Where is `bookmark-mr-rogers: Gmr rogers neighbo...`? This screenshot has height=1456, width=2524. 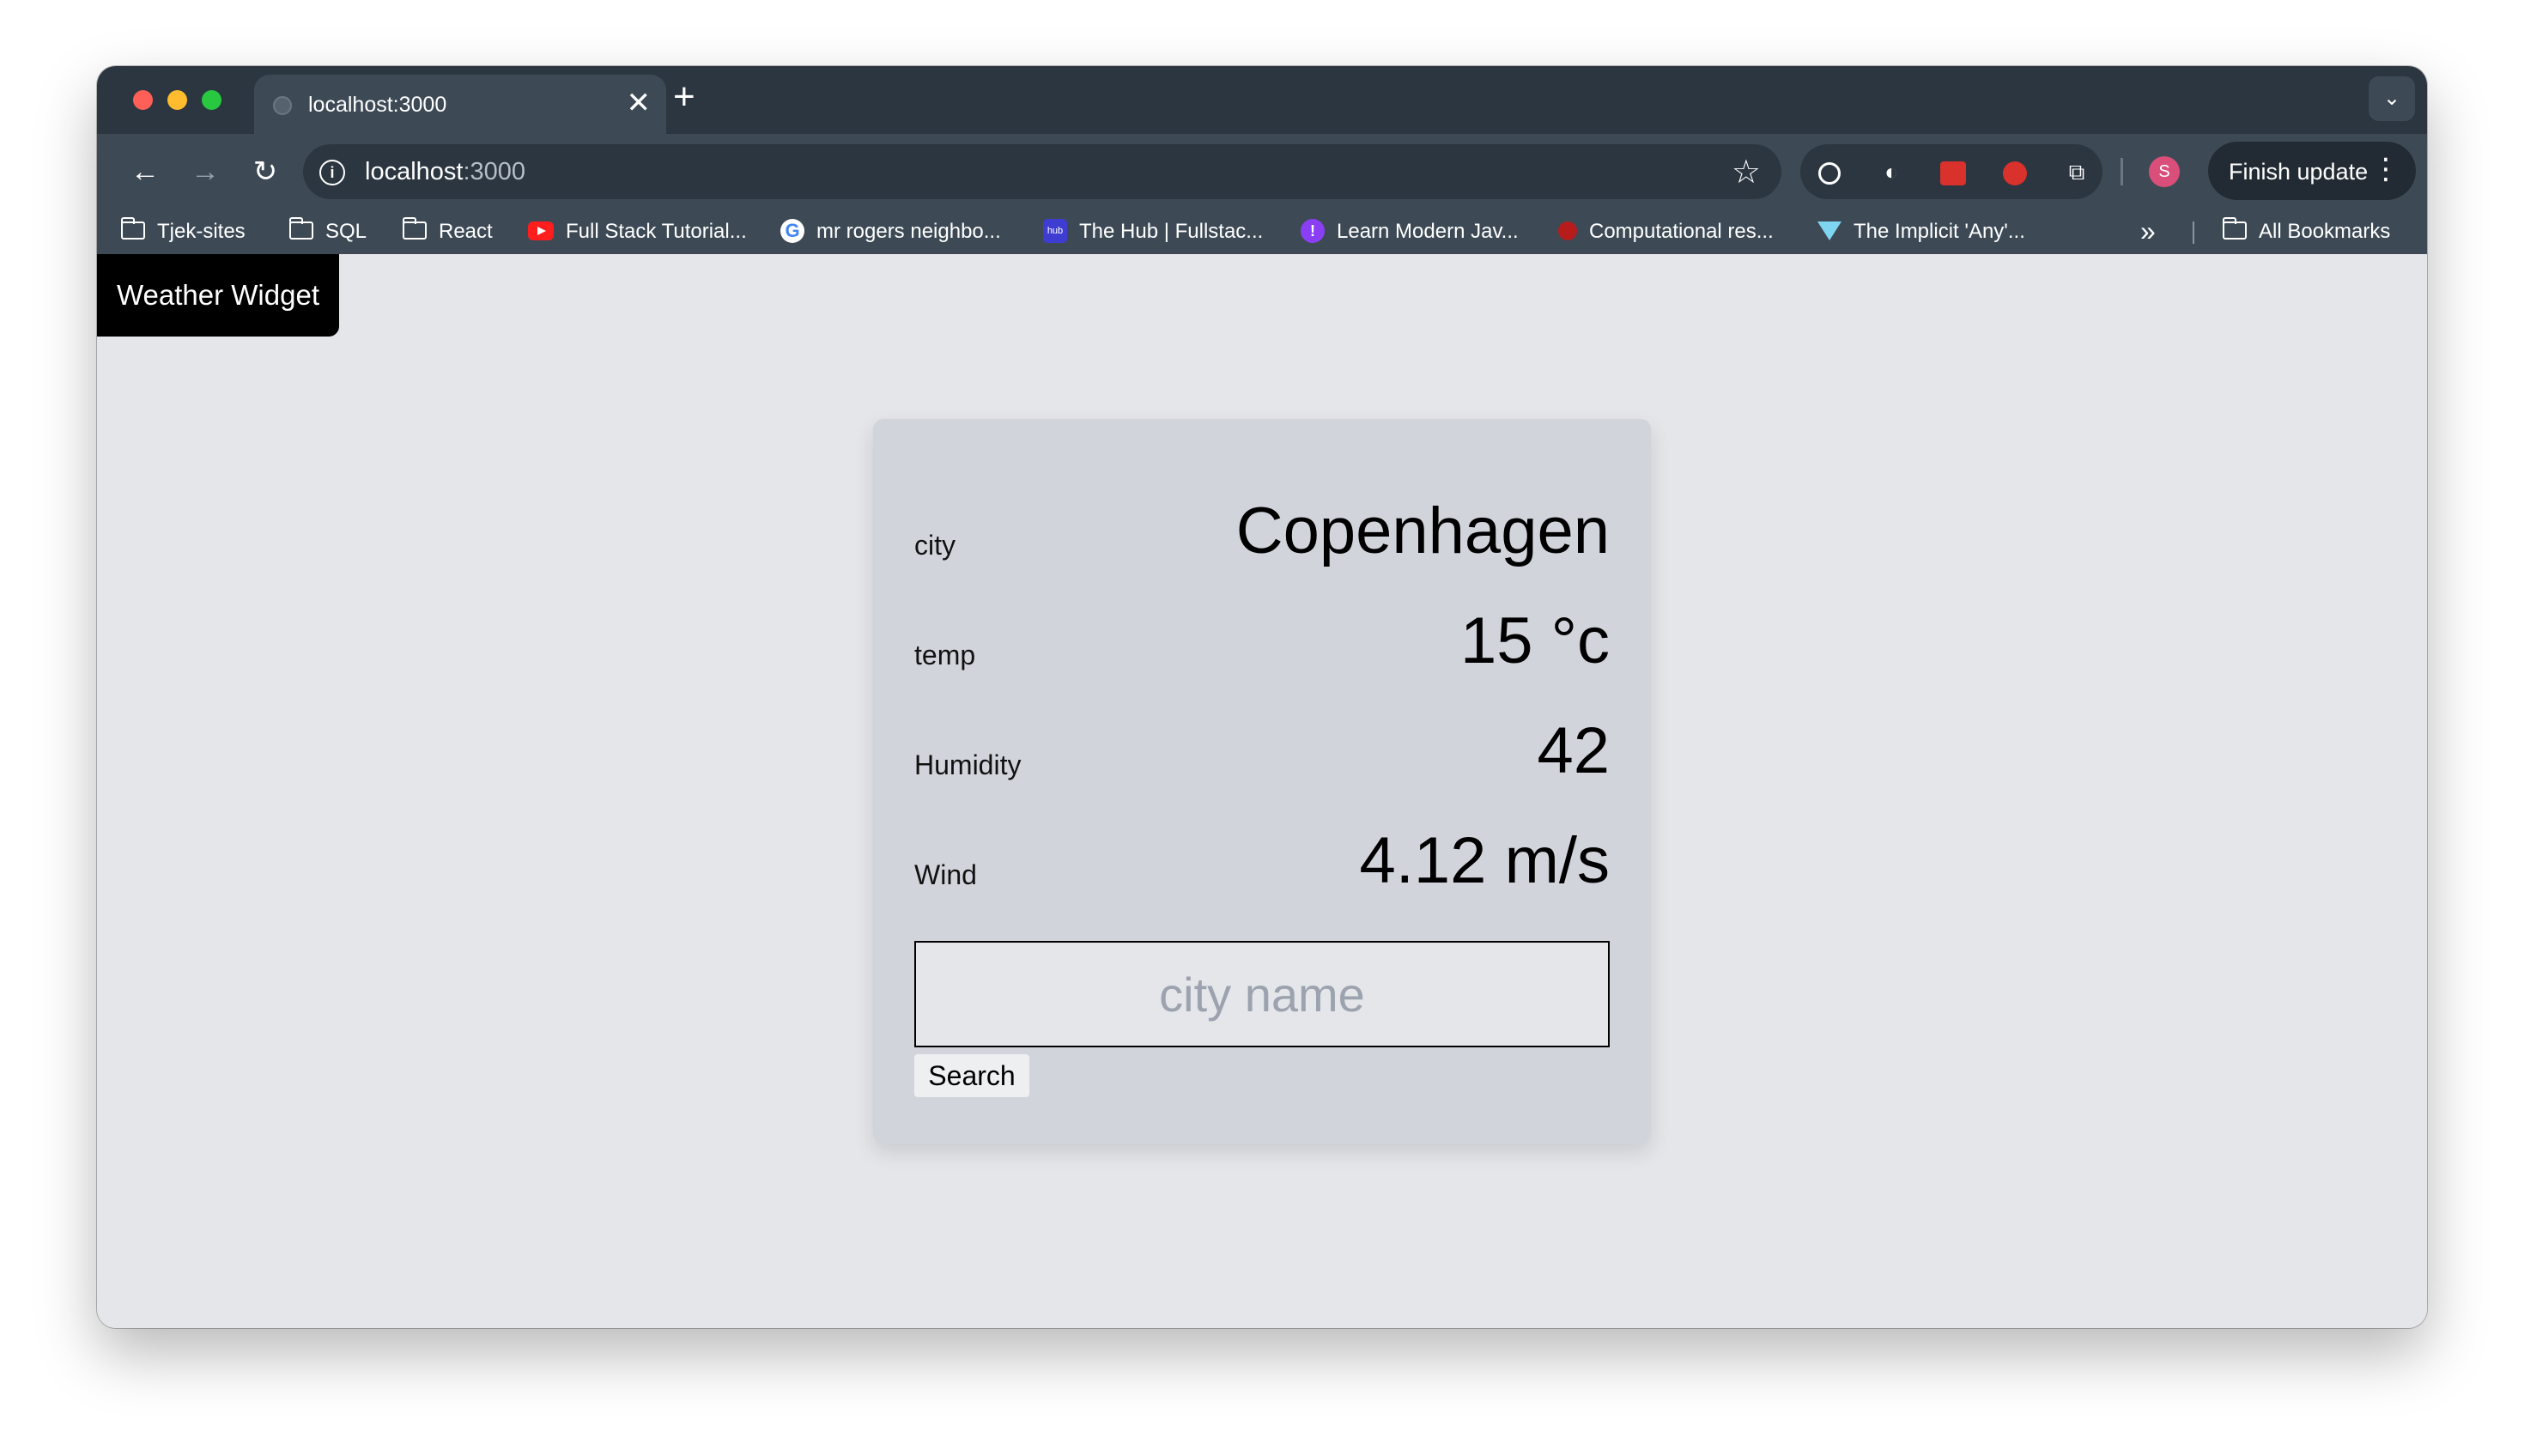 bookmark-mr-rogers: Gmr rogers neighbo... is located at coordinates (891, 232).